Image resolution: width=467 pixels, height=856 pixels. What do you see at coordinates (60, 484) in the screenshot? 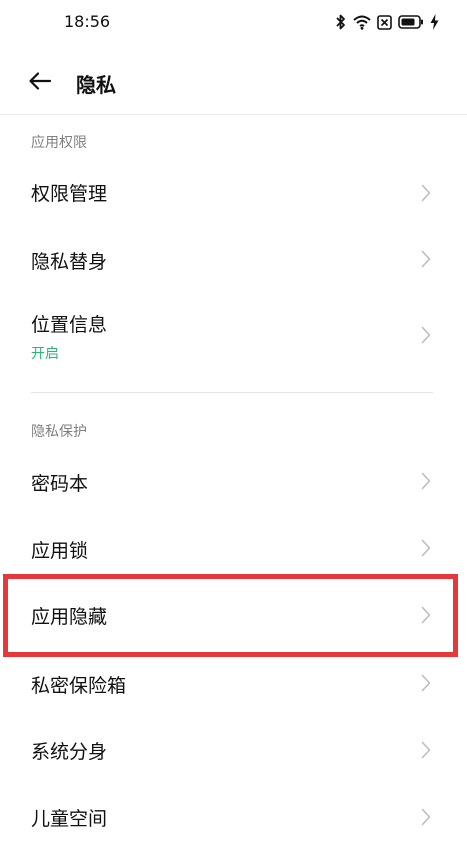
I see `row-label: 密码本` at bounding box center [60, 484].